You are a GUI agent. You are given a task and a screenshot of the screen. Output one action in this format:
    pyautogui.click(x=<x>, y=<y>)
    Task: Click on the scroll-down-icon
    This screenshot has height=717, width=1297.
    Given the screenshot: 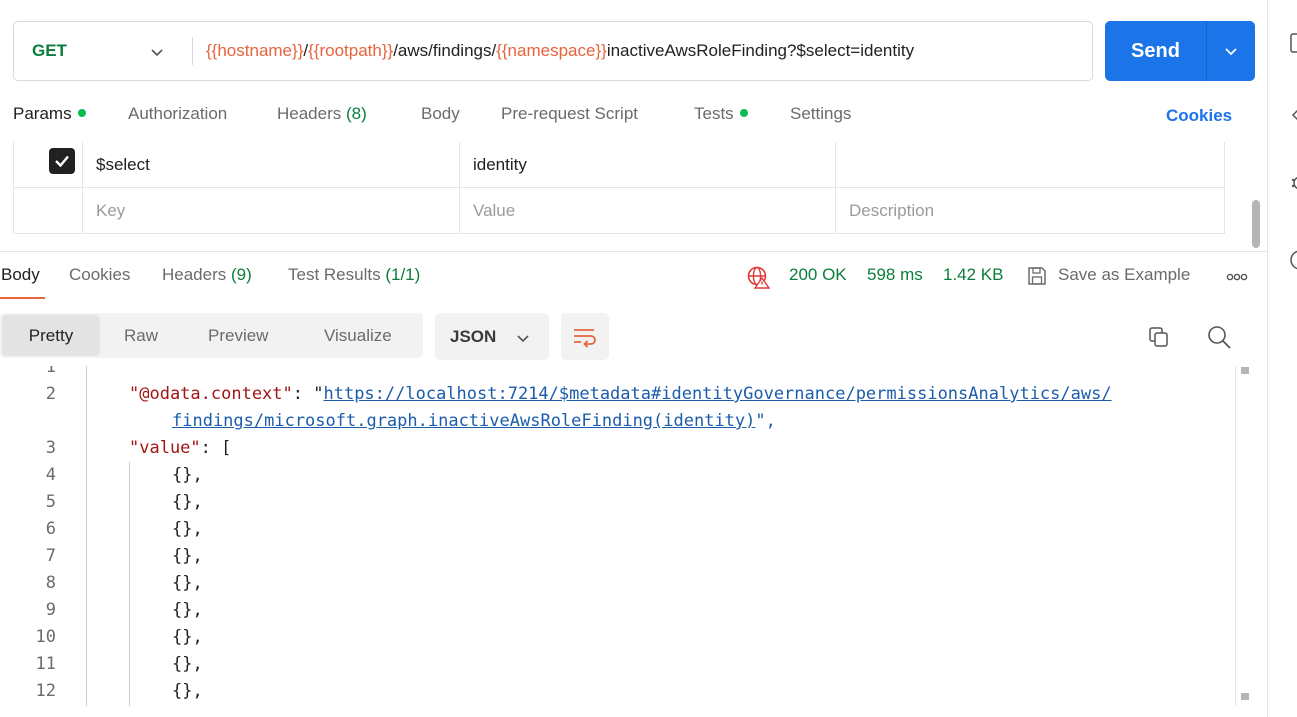 What is the action you would take?
    pyautogui.click(x=1245, y=696)
    